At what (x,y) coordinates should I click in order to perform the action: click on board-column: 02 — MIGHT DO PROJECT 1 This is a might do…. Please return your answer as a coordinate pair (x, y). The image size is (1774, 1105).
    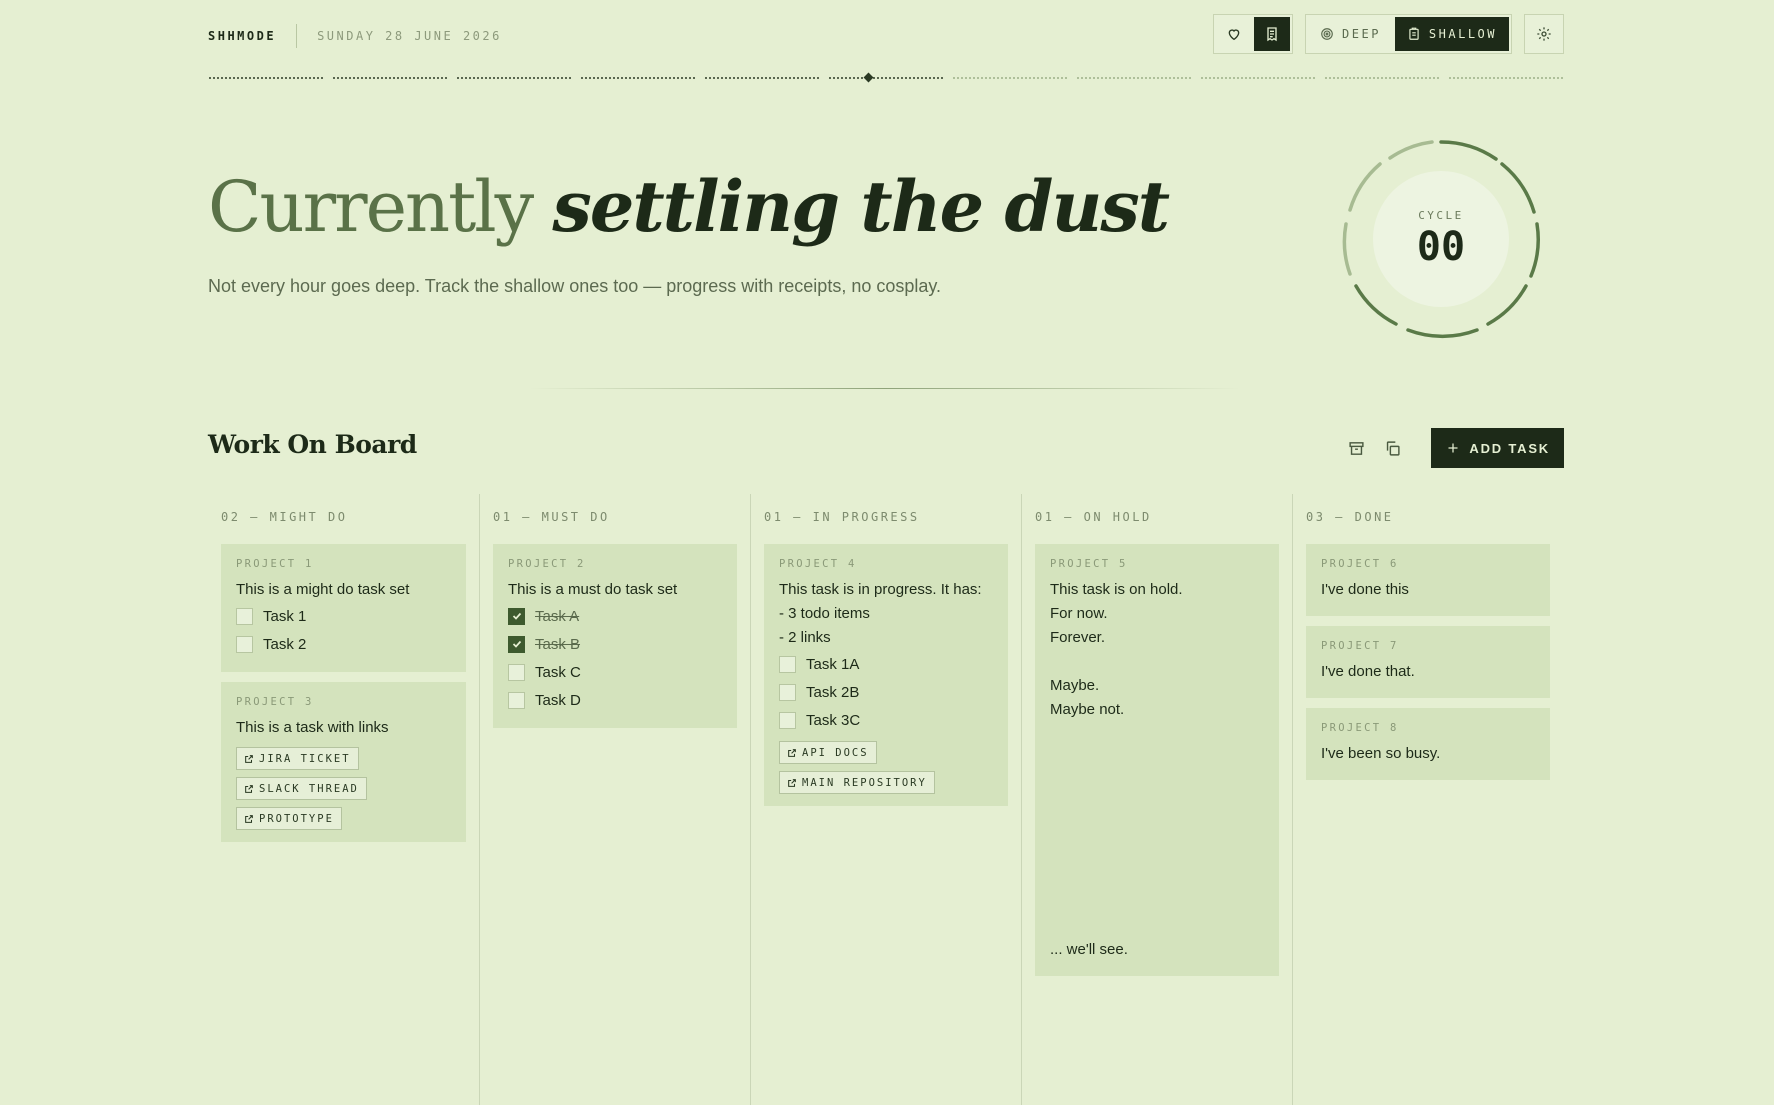
    Looking at the image, I should click on (343, 799).